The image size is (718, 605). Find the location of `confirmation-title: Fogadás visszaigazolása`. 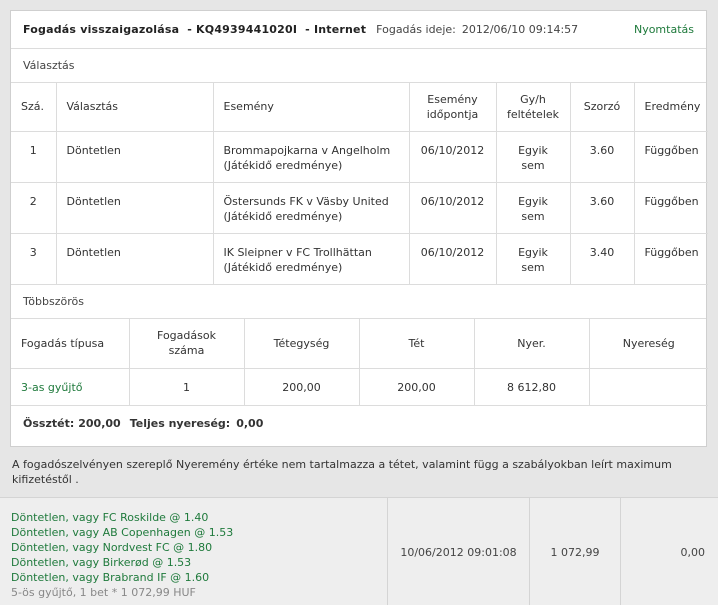

confirmation-title: Fogadás visszaigazolása is located at coordinates (101, 29).